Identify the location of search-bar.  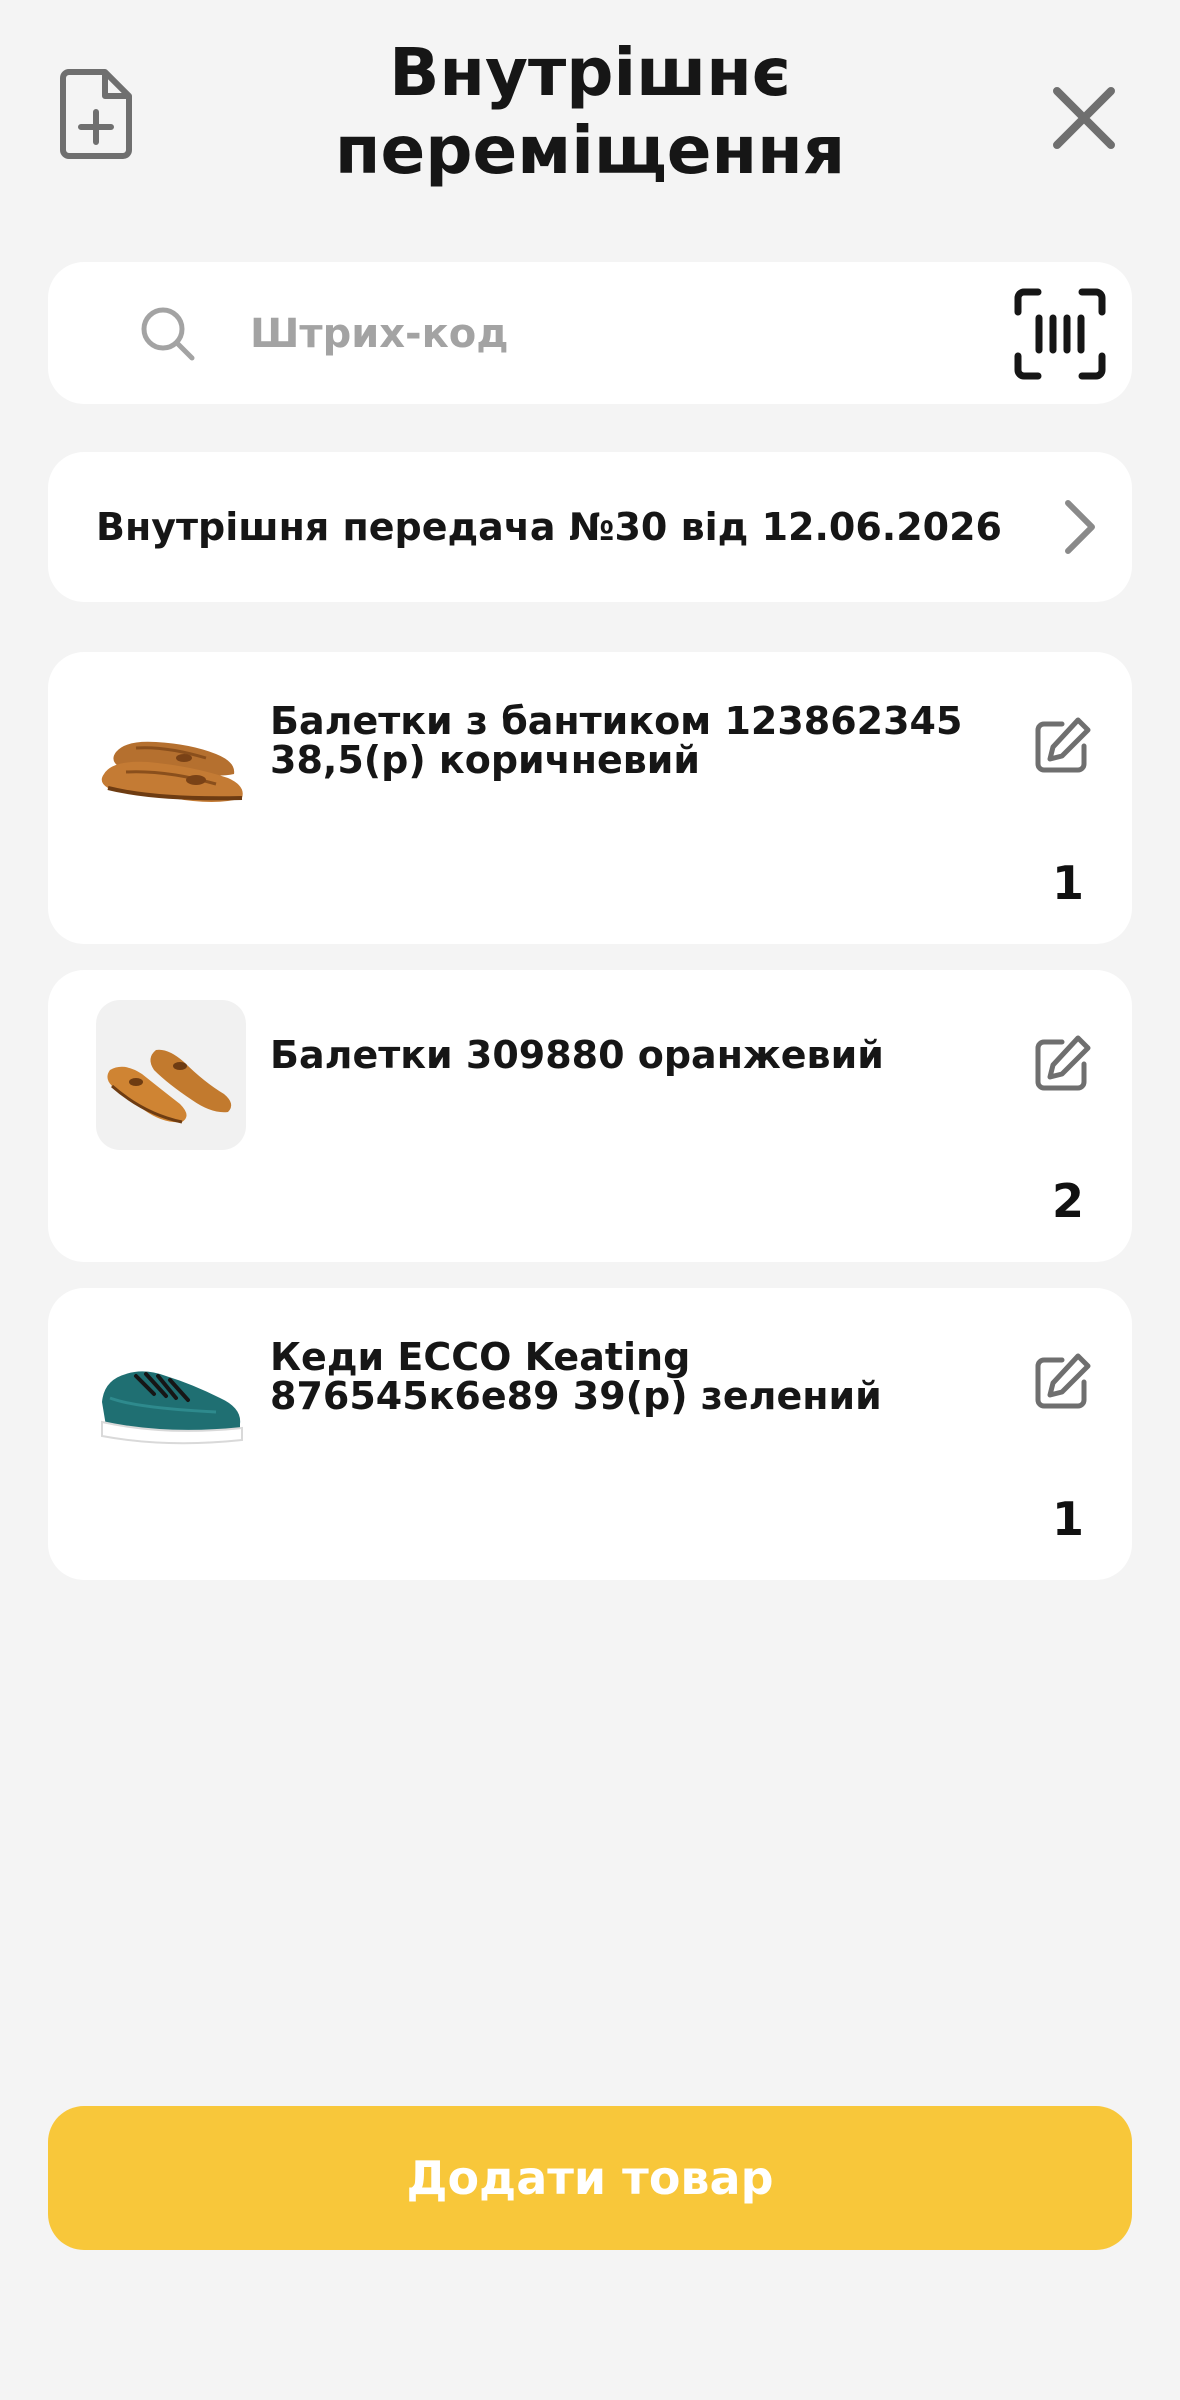
(590, 333).